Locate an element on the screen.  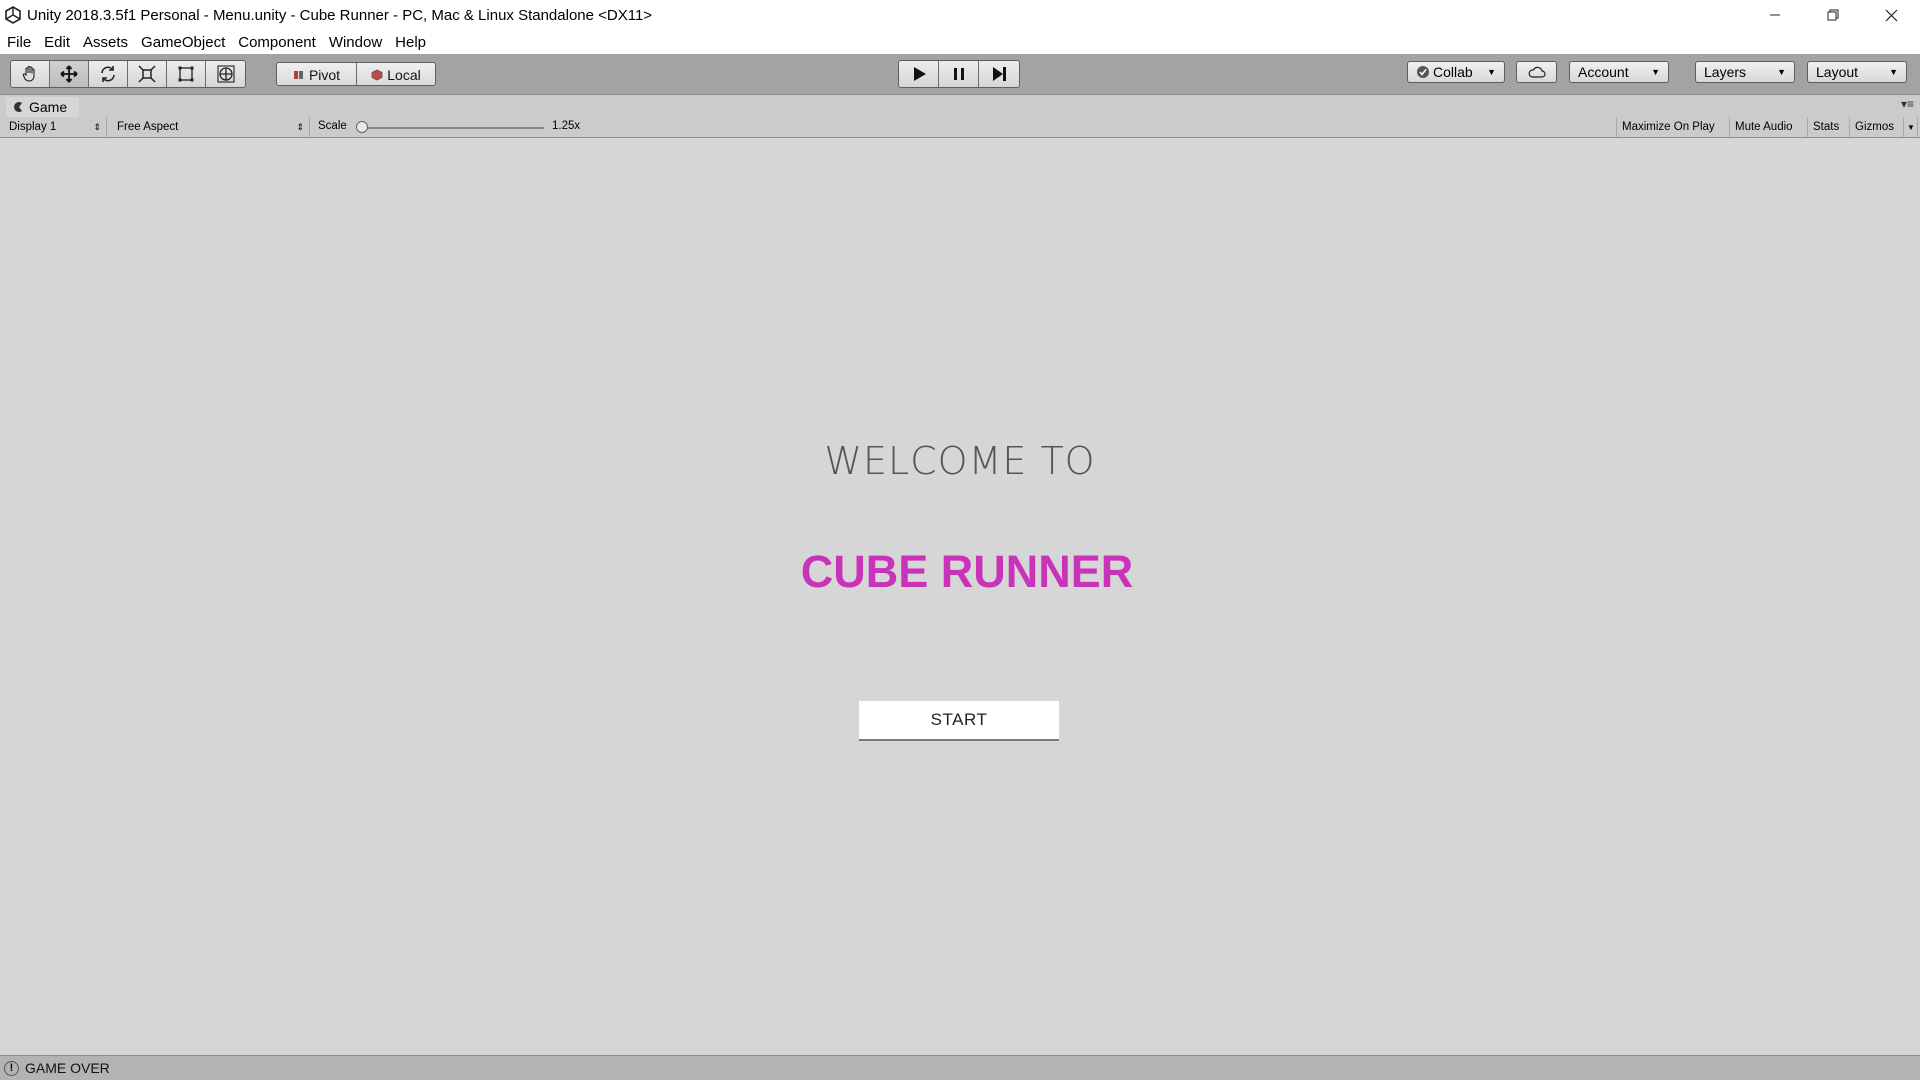
game-tab-label: Game is located at coordinates (48, 107).